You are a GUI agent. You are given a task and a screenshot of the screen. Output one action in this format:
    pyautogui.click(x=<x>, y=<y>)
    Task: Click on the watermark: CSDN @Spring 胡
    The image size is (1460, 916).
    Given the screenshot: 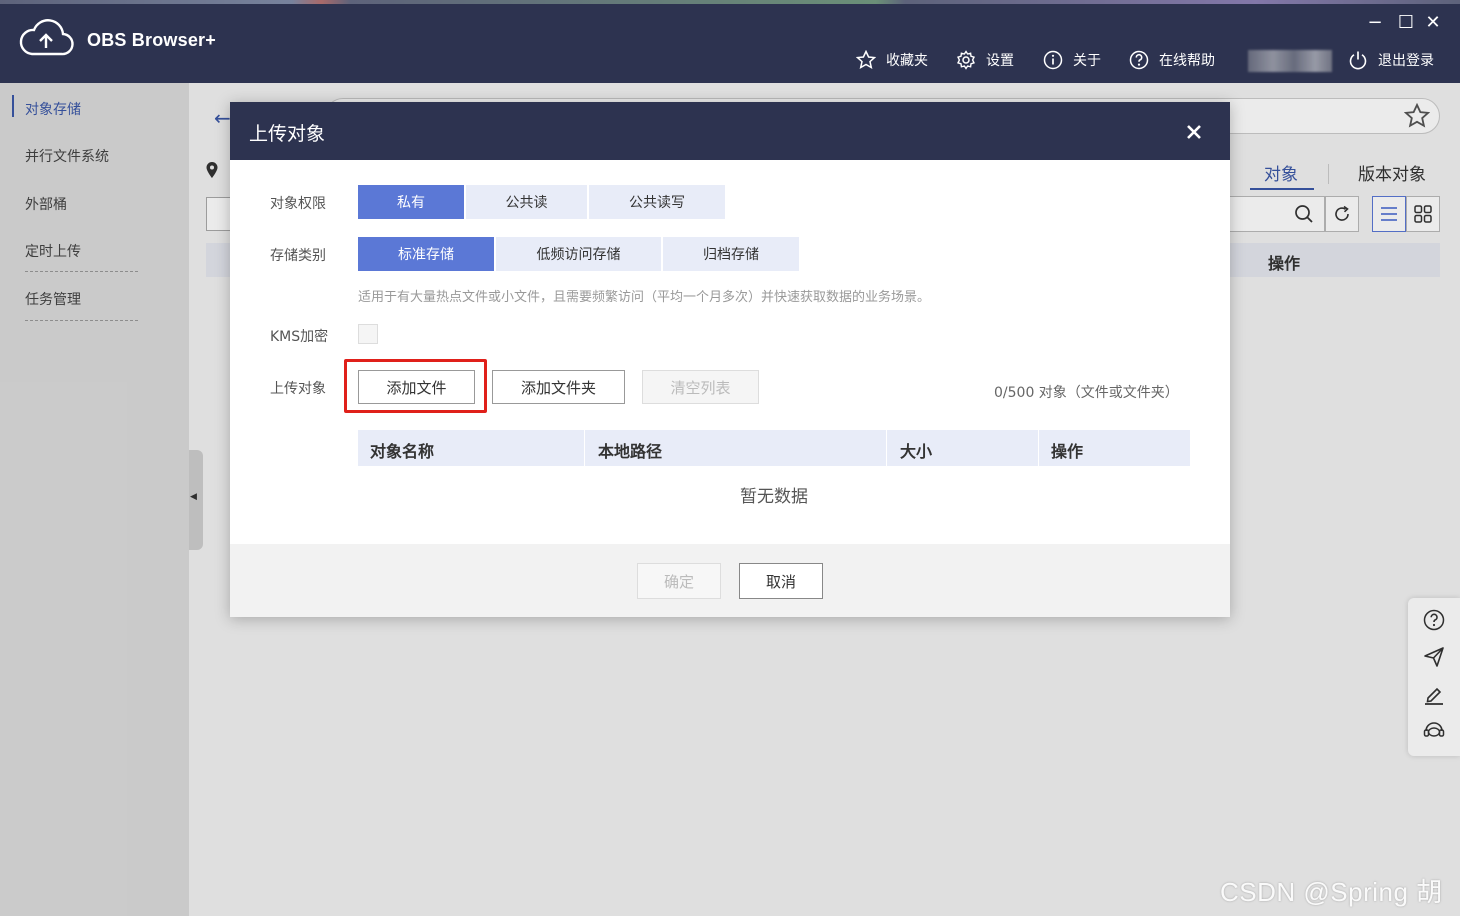 What is the action you would take?
    pyautogui.click(x=1331, y=892)
    